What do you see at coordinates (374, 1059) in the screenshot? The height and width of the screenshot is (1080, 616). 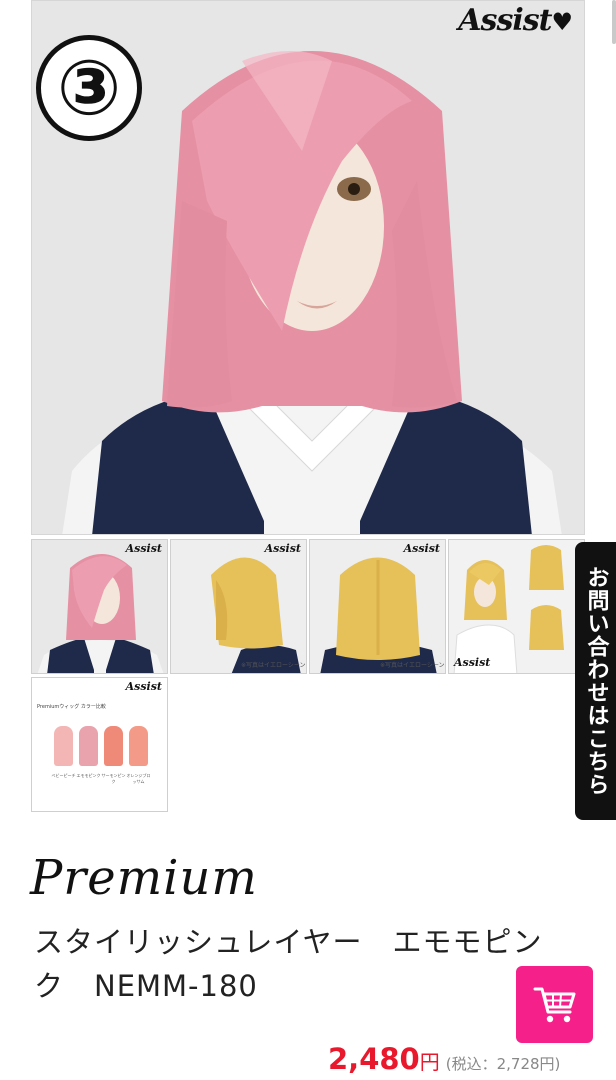 I see `price: 2,480` at bounding box center [374, 1059].